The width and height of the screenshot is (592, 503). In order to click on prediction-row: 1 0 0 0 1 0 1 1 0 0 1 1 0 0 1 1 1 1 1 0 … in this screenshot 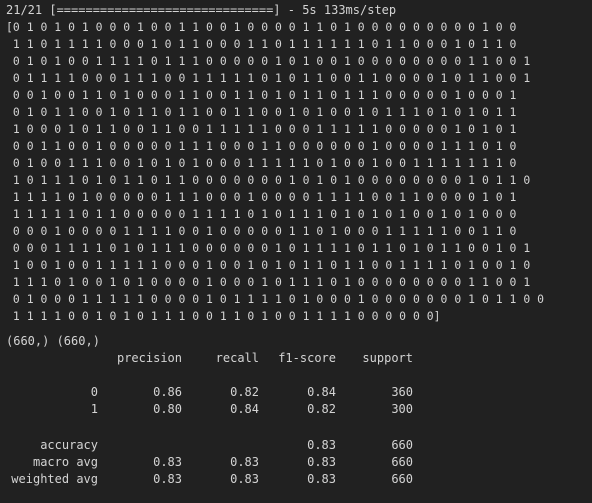, I will do `click(261, 129)`.